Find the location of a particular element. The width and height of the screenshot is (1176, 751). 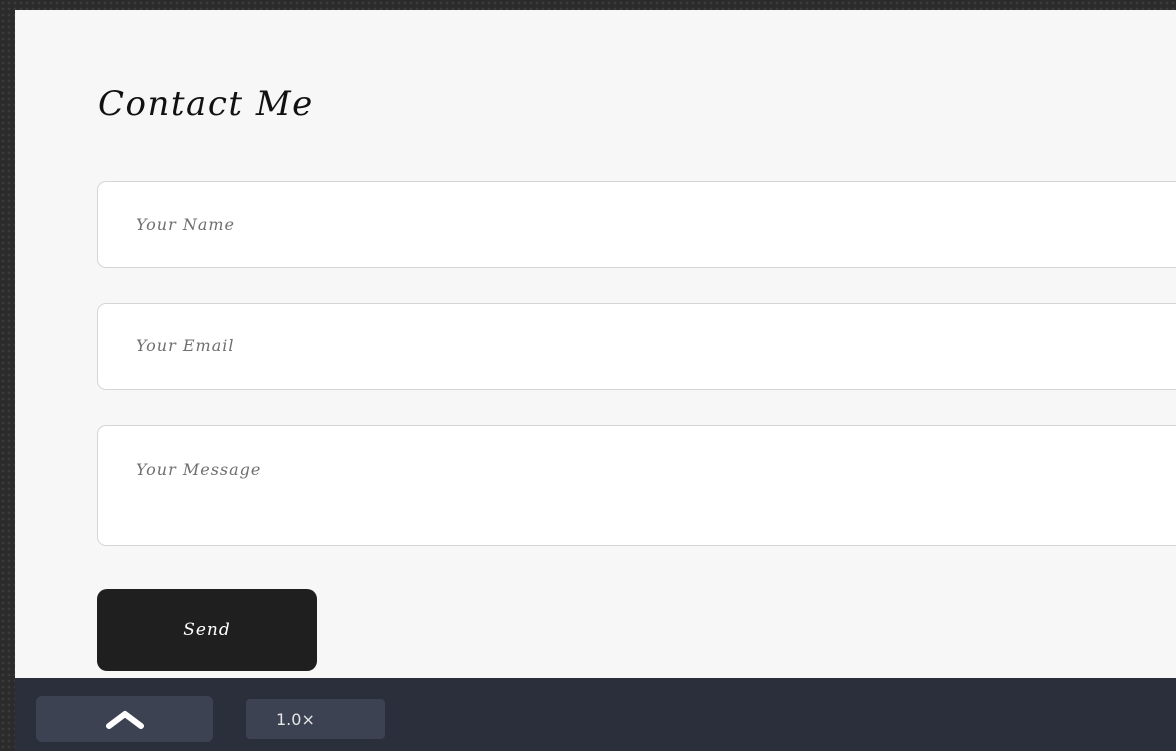

name-input: Your Name is located at coordinates (636, 224).